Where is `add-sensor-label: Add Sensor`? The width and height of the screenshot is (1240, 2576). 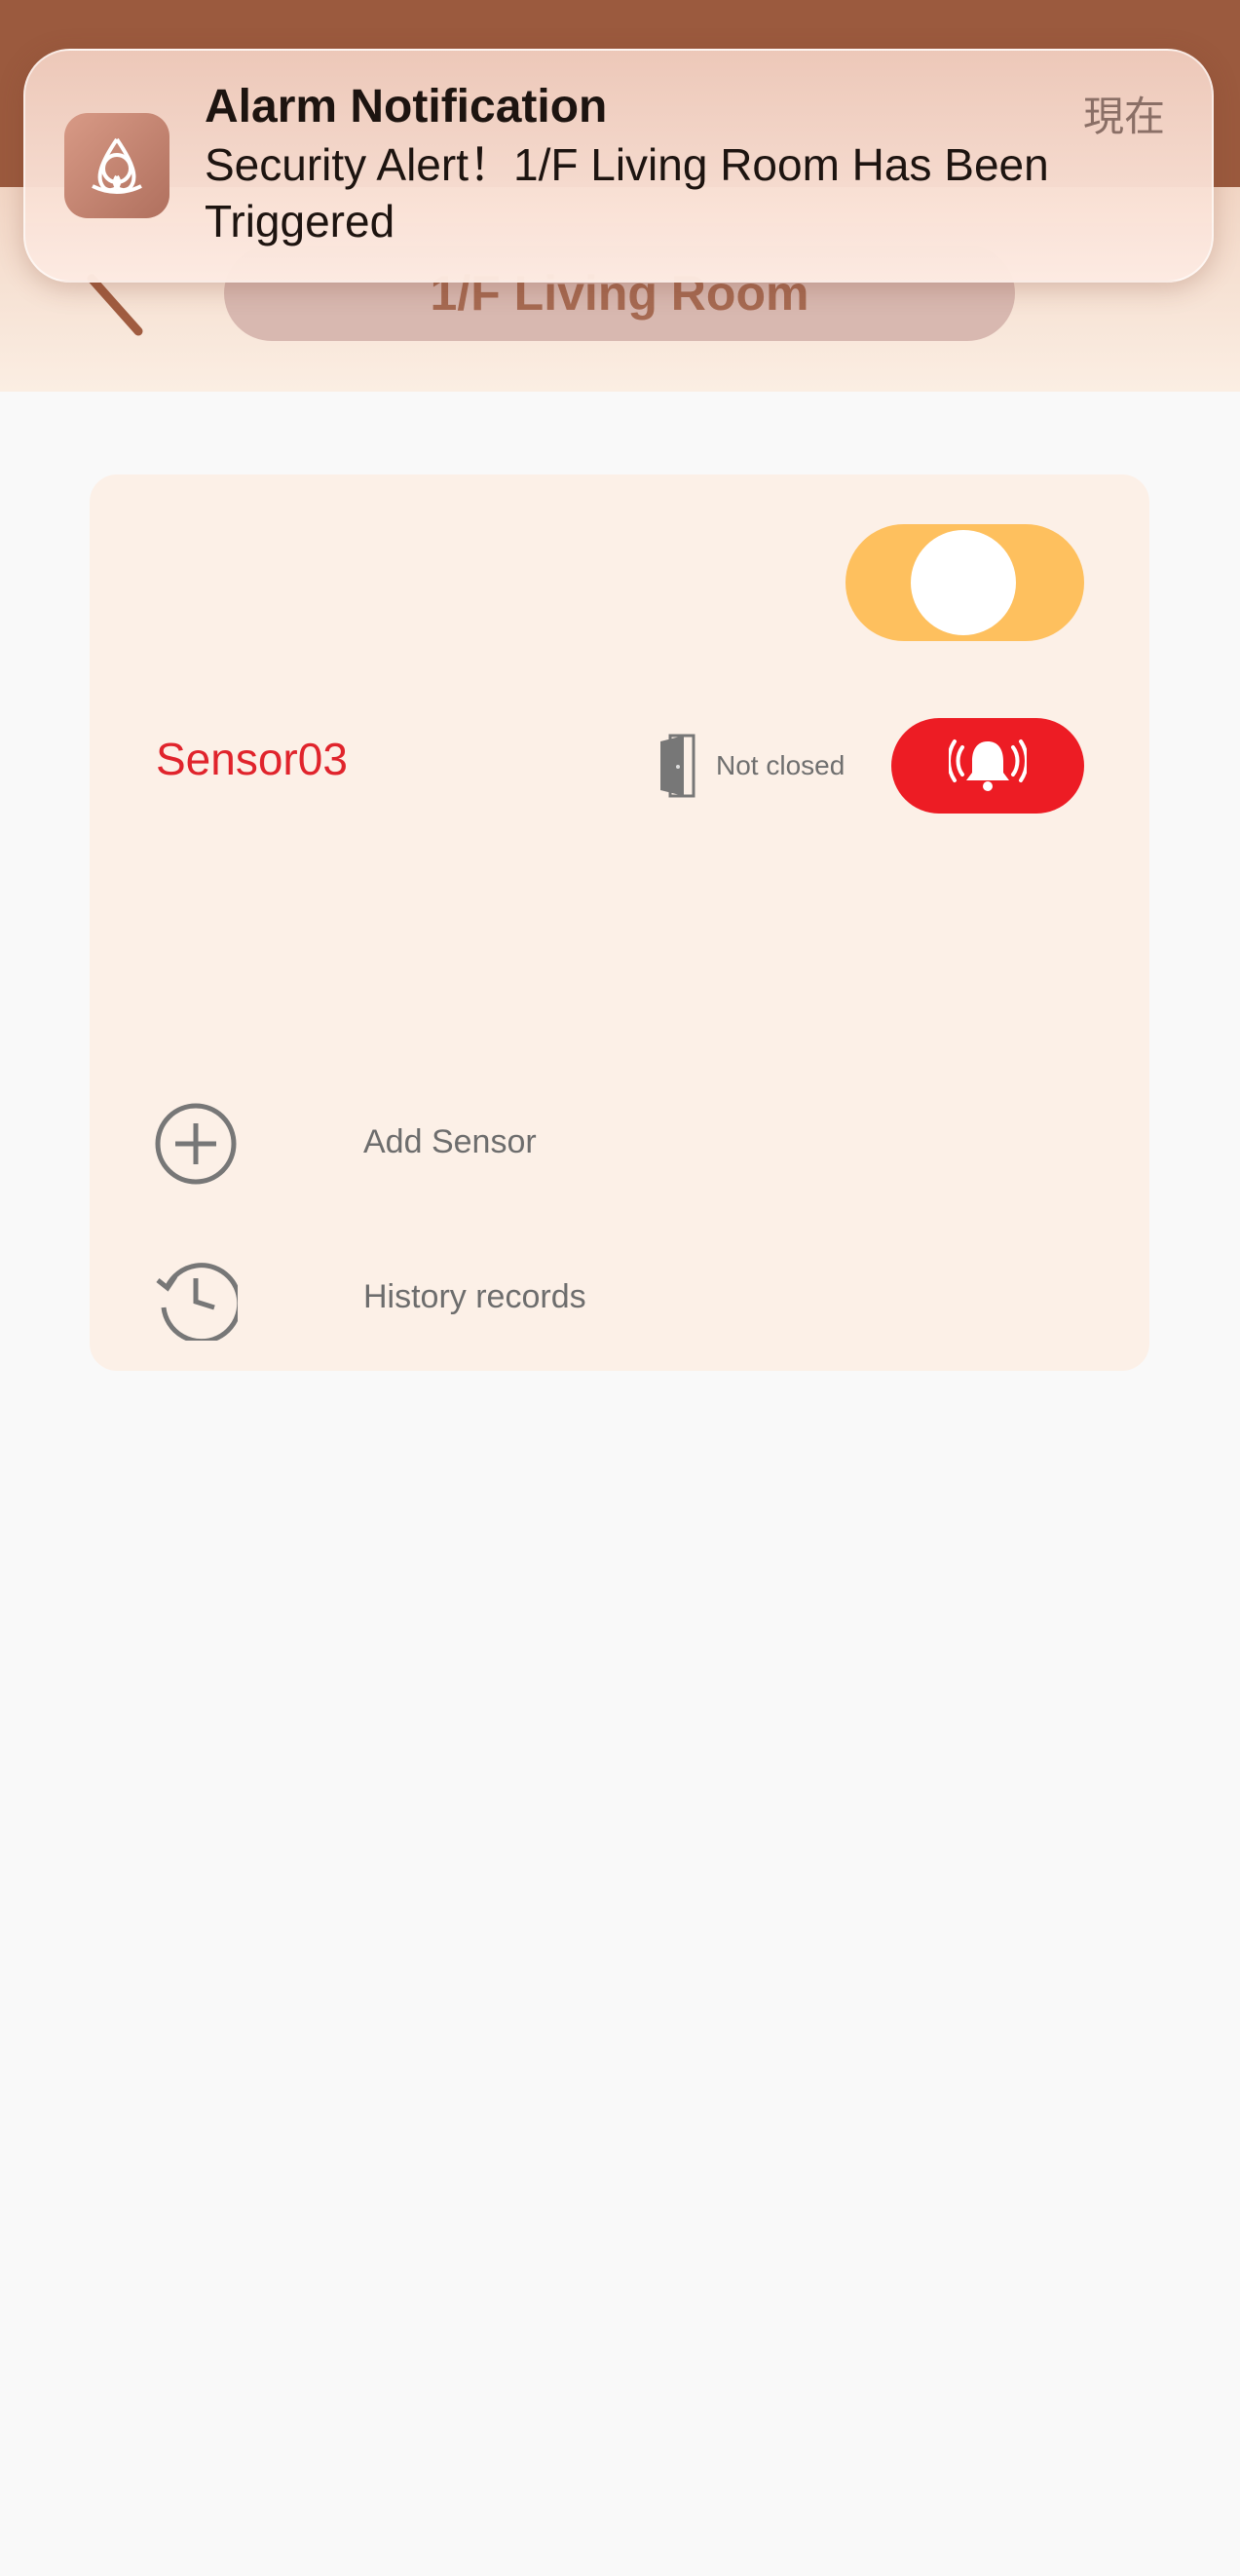
add-sensor-label: Add Sensor is located at coordinates (450, 1141).